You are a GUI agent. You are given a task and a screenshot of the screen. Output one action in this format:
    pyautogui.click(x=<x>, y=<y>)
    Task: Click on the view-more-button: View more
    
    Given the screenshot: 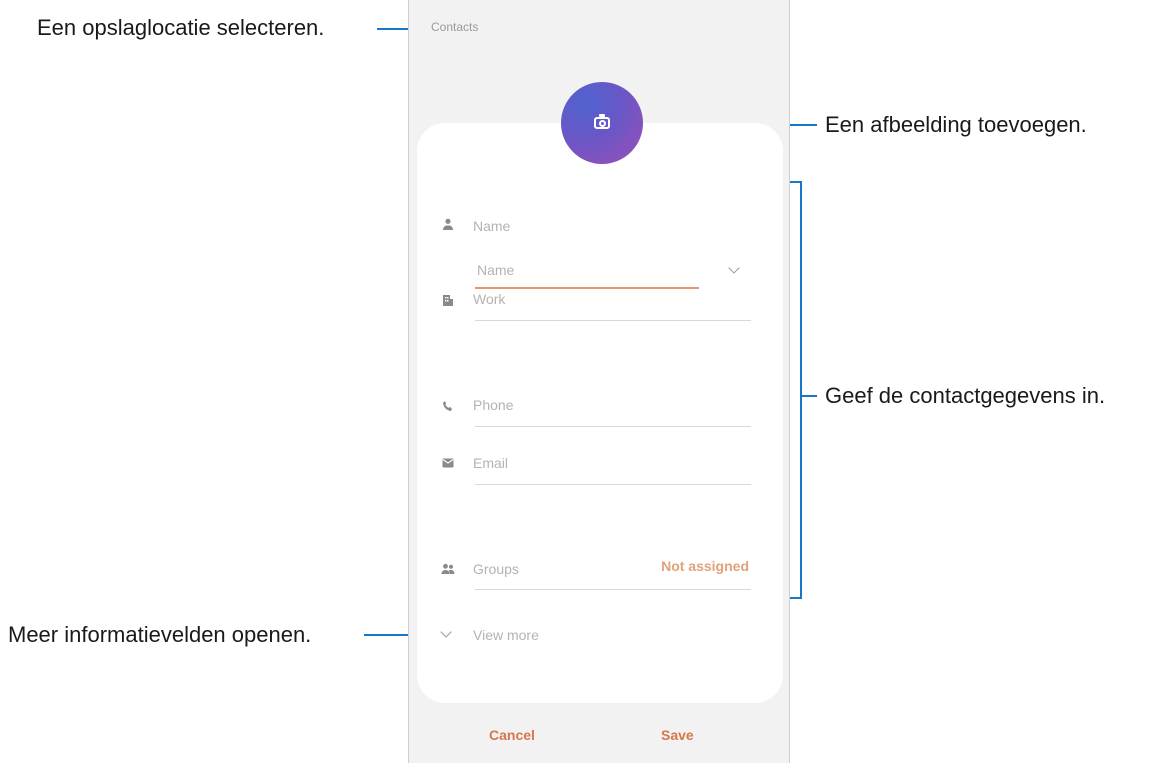 What is the action you would take?
    pyautogui.click(x=506, y=635)
    